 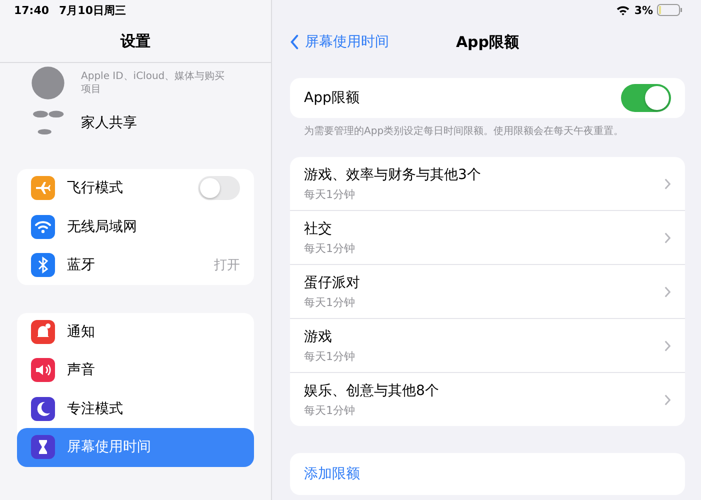 What do you see at coordinates (135, 41) in the screenshot?
I see `sidebar-title: 设置` at bounding box center [135, 41].